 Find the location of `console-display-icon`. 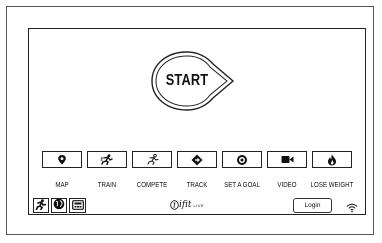

console-display-icon is located at coordinates (77, 206).